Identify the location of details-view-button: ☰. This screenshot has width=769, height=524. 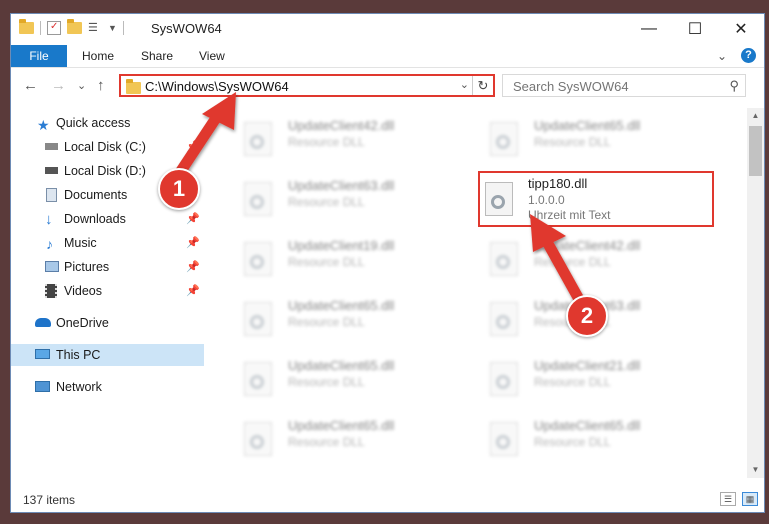
(728, 499).